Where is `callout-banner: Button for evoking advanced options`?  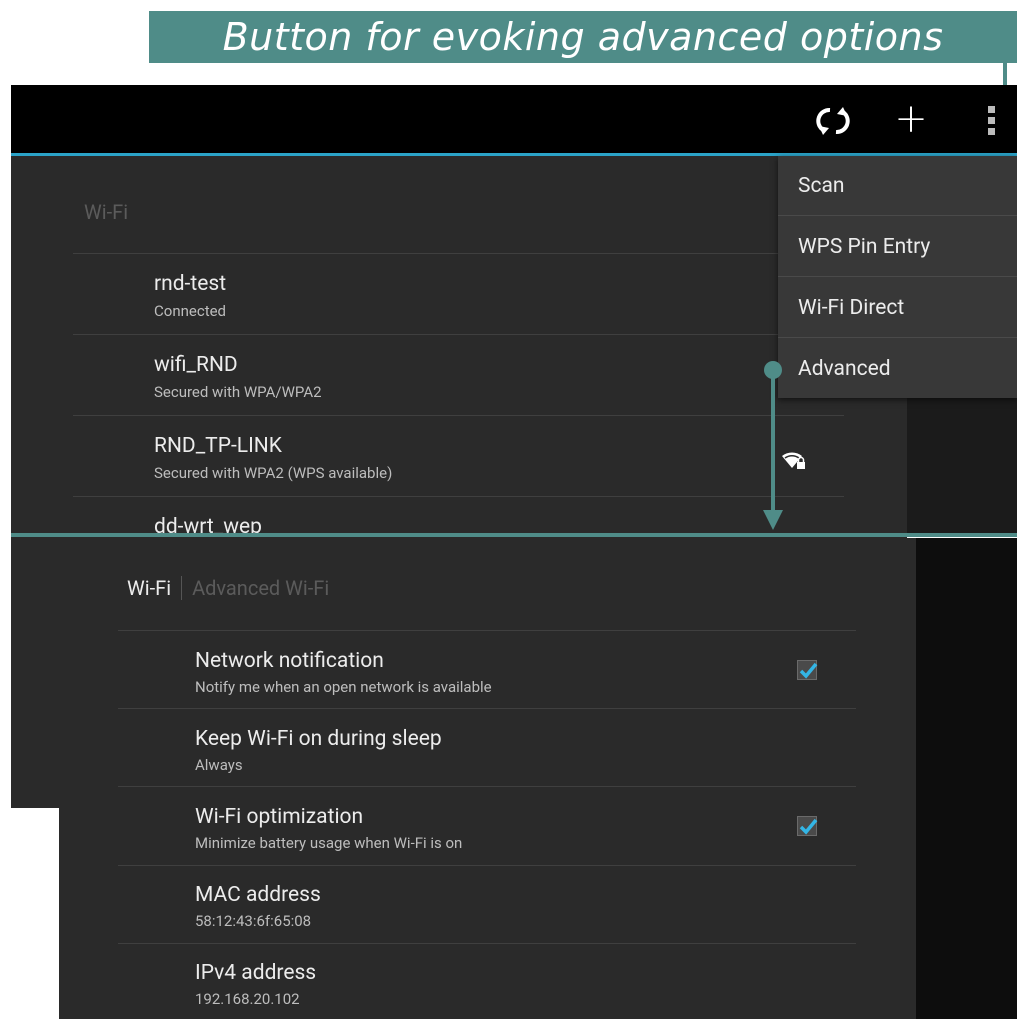
callout-banner: Button for evoking advanced options is located at coordinates (583, 37).